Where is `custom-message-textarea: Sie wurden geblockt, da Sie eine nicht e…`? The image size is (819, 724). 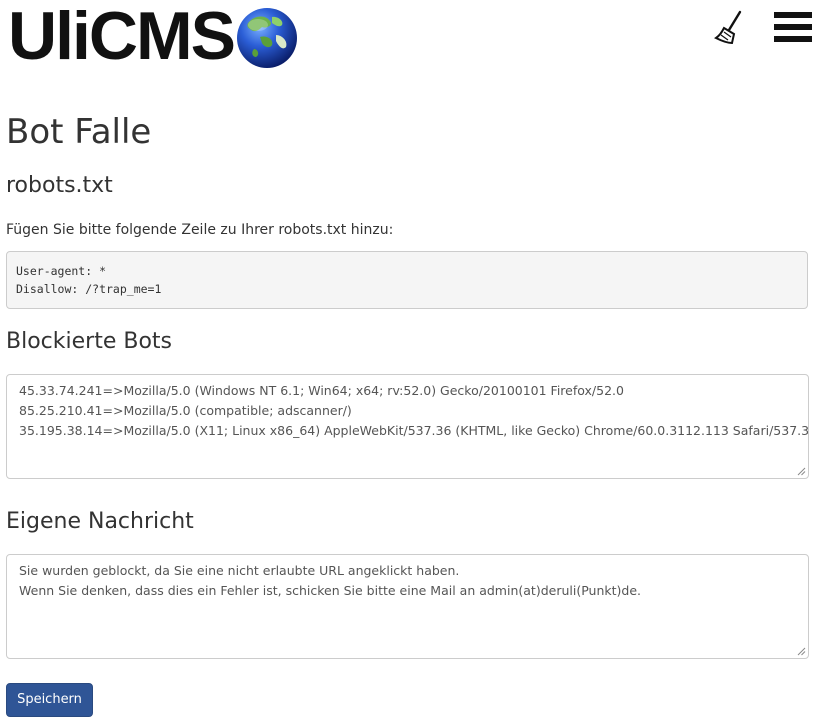
custom-message-textarea: Sie wurden geblockt, da Sie eine nicht e… is located at coordinates (407, 606).